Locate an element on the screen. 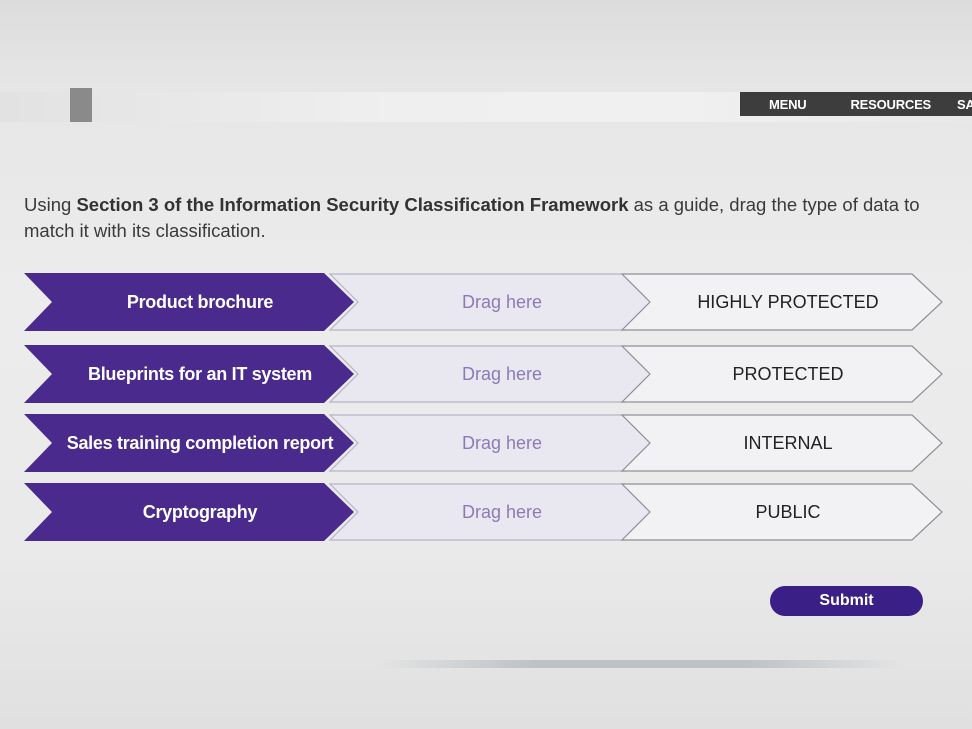  draggable-item-sales-training-report: Sales training completion report is located at coordinates (189, 443).